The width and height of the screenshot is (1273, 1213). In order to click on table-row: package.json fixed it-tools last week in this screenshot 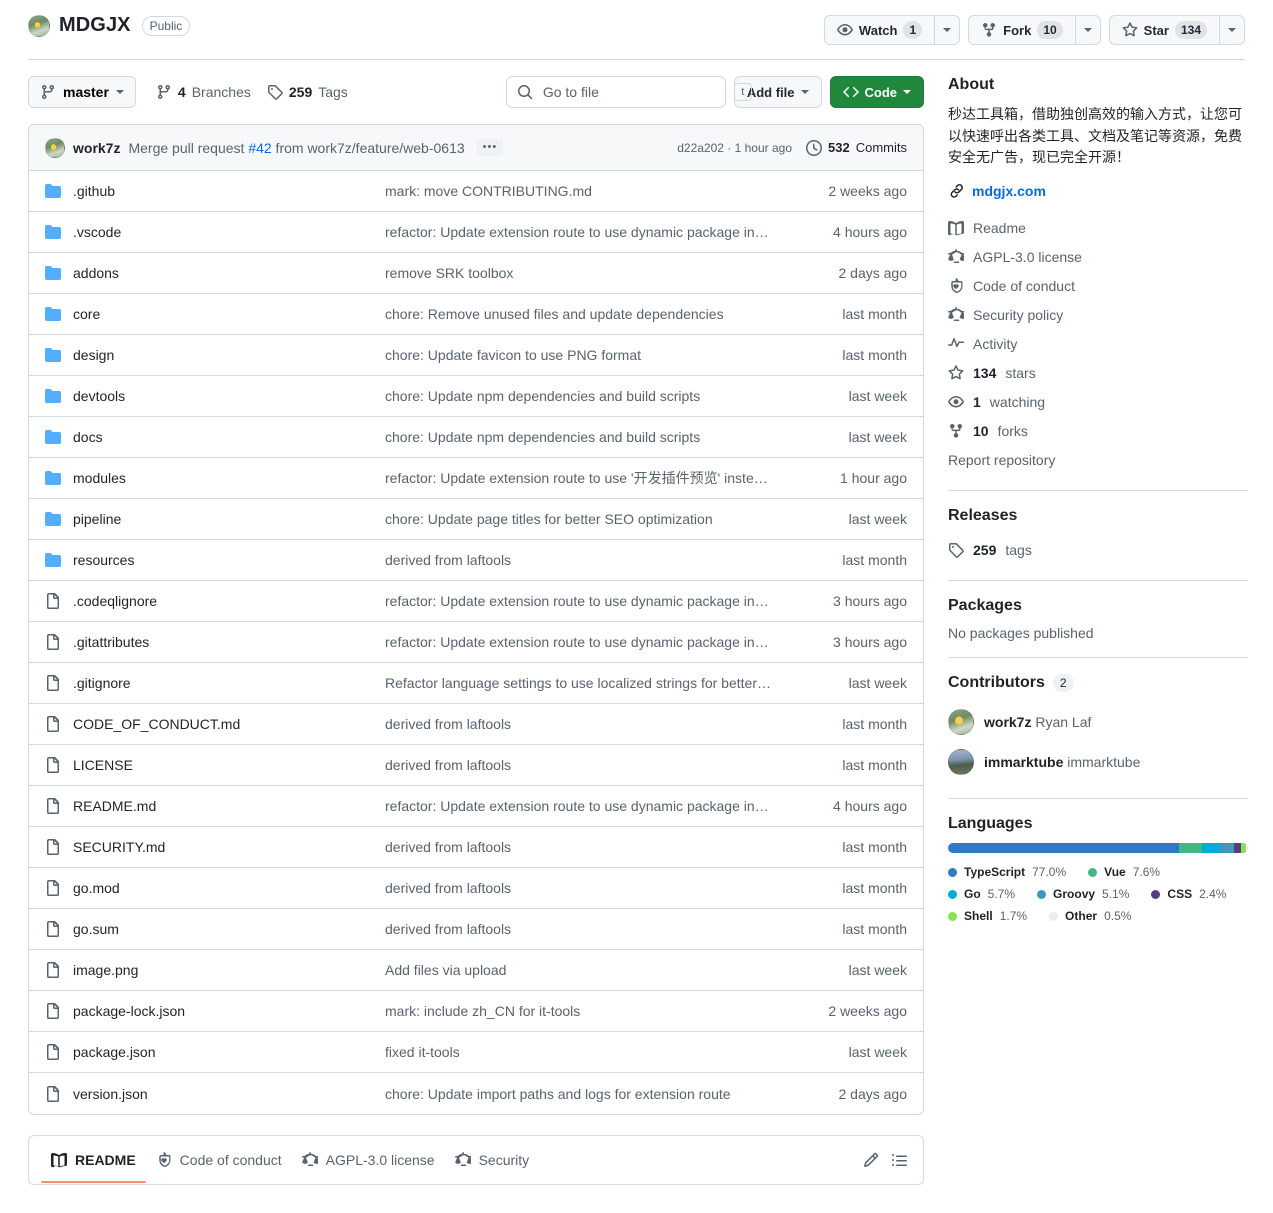, I will do `click(476, 1052)`.